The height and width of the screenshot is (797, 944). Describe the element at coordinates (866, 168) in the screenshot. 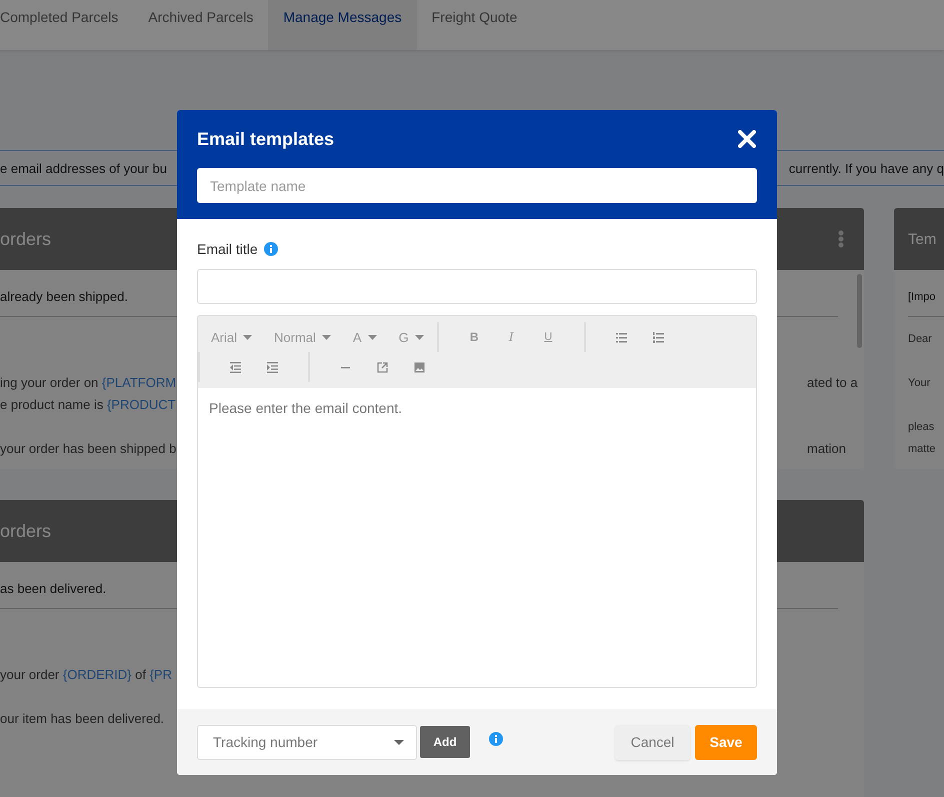

I see `notice-text: currently. If you have any q` at that location.